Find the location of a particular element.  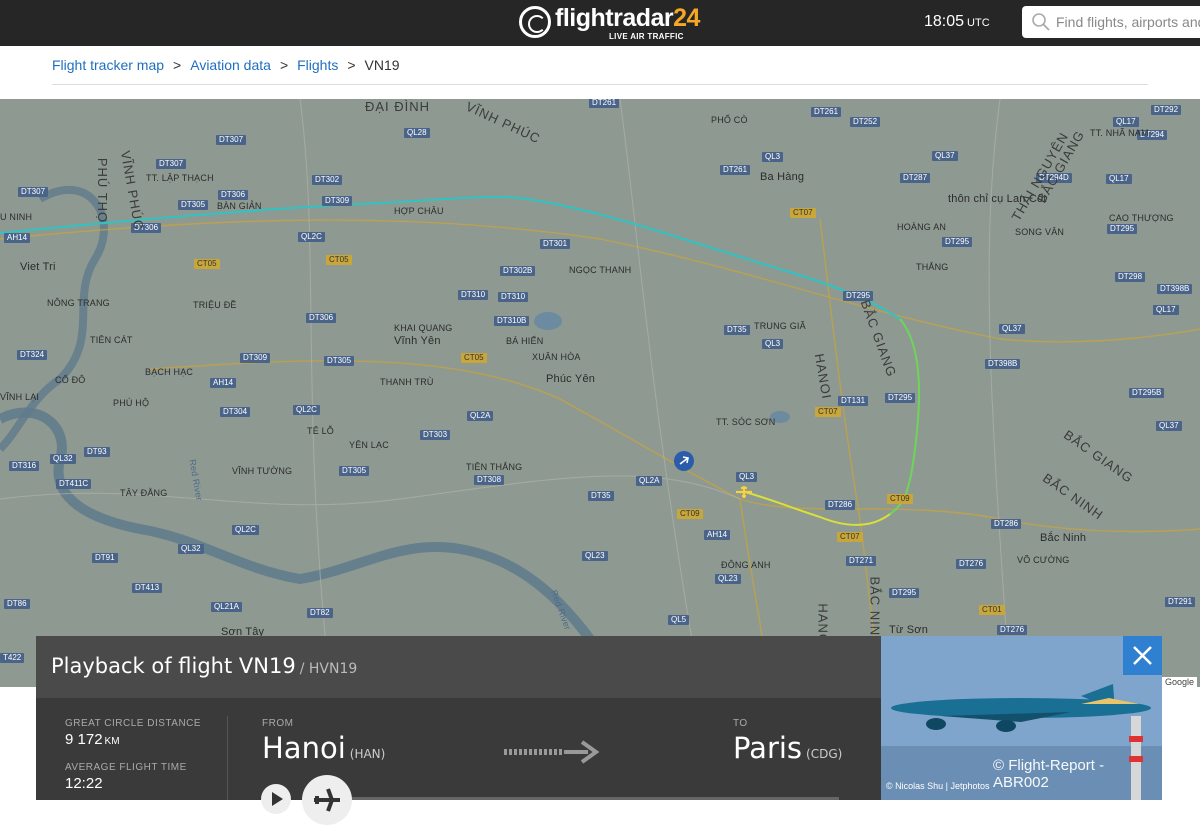

road-label: DT287 is located at coordinates (915, 178).